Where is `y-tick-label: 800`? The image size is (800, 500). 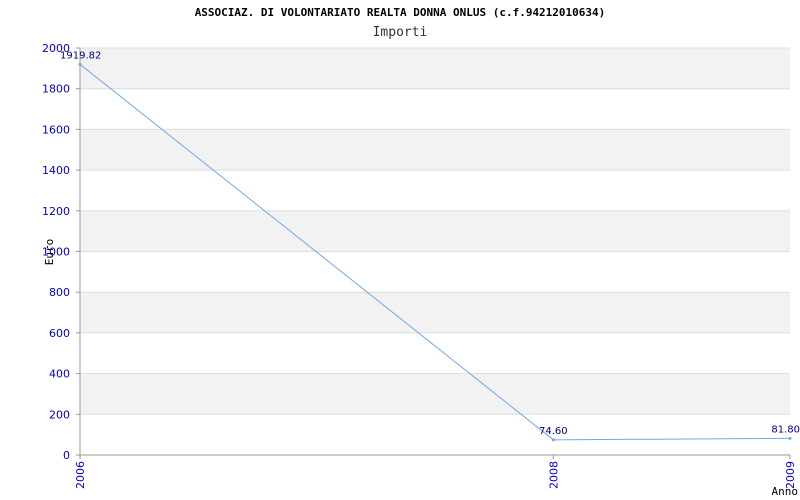
y-tick-label: 800 is located at coordinates (59, 292).